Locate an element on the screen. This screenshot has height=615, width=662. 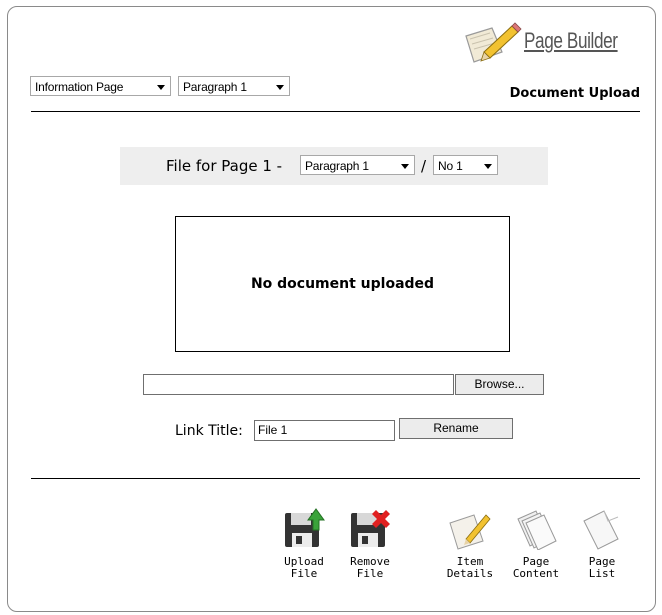
page-content-button: Page Content is located at coordinates (536, 543).